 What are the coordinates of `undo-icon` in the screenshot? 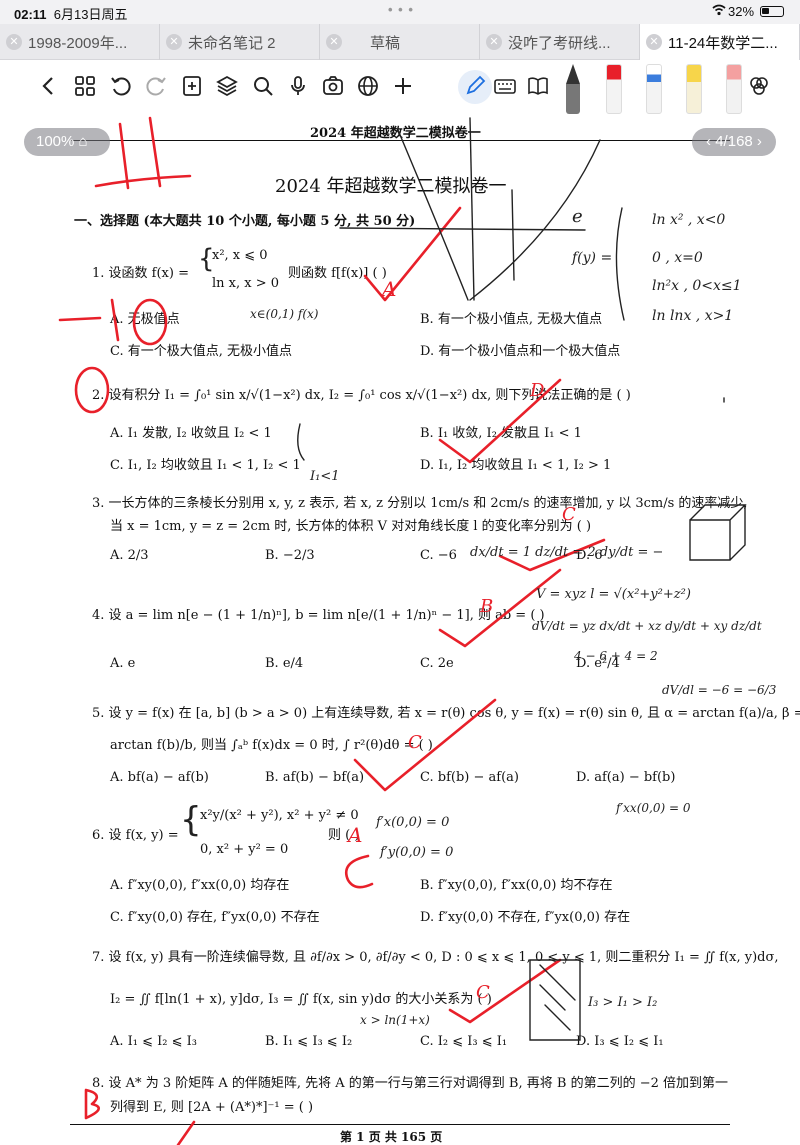 It's located at (121, 87).